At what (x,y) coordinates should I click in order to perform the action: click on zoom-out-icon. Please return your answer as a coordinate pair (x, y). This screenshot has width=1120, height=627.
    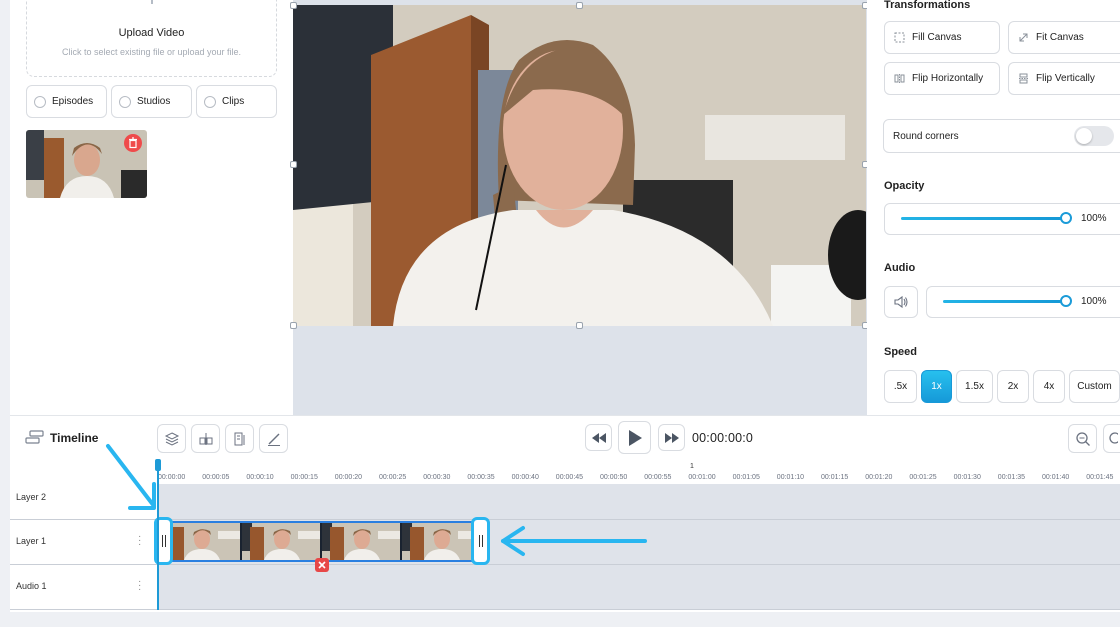
    Looking at the image, I should click on (1082, 438).